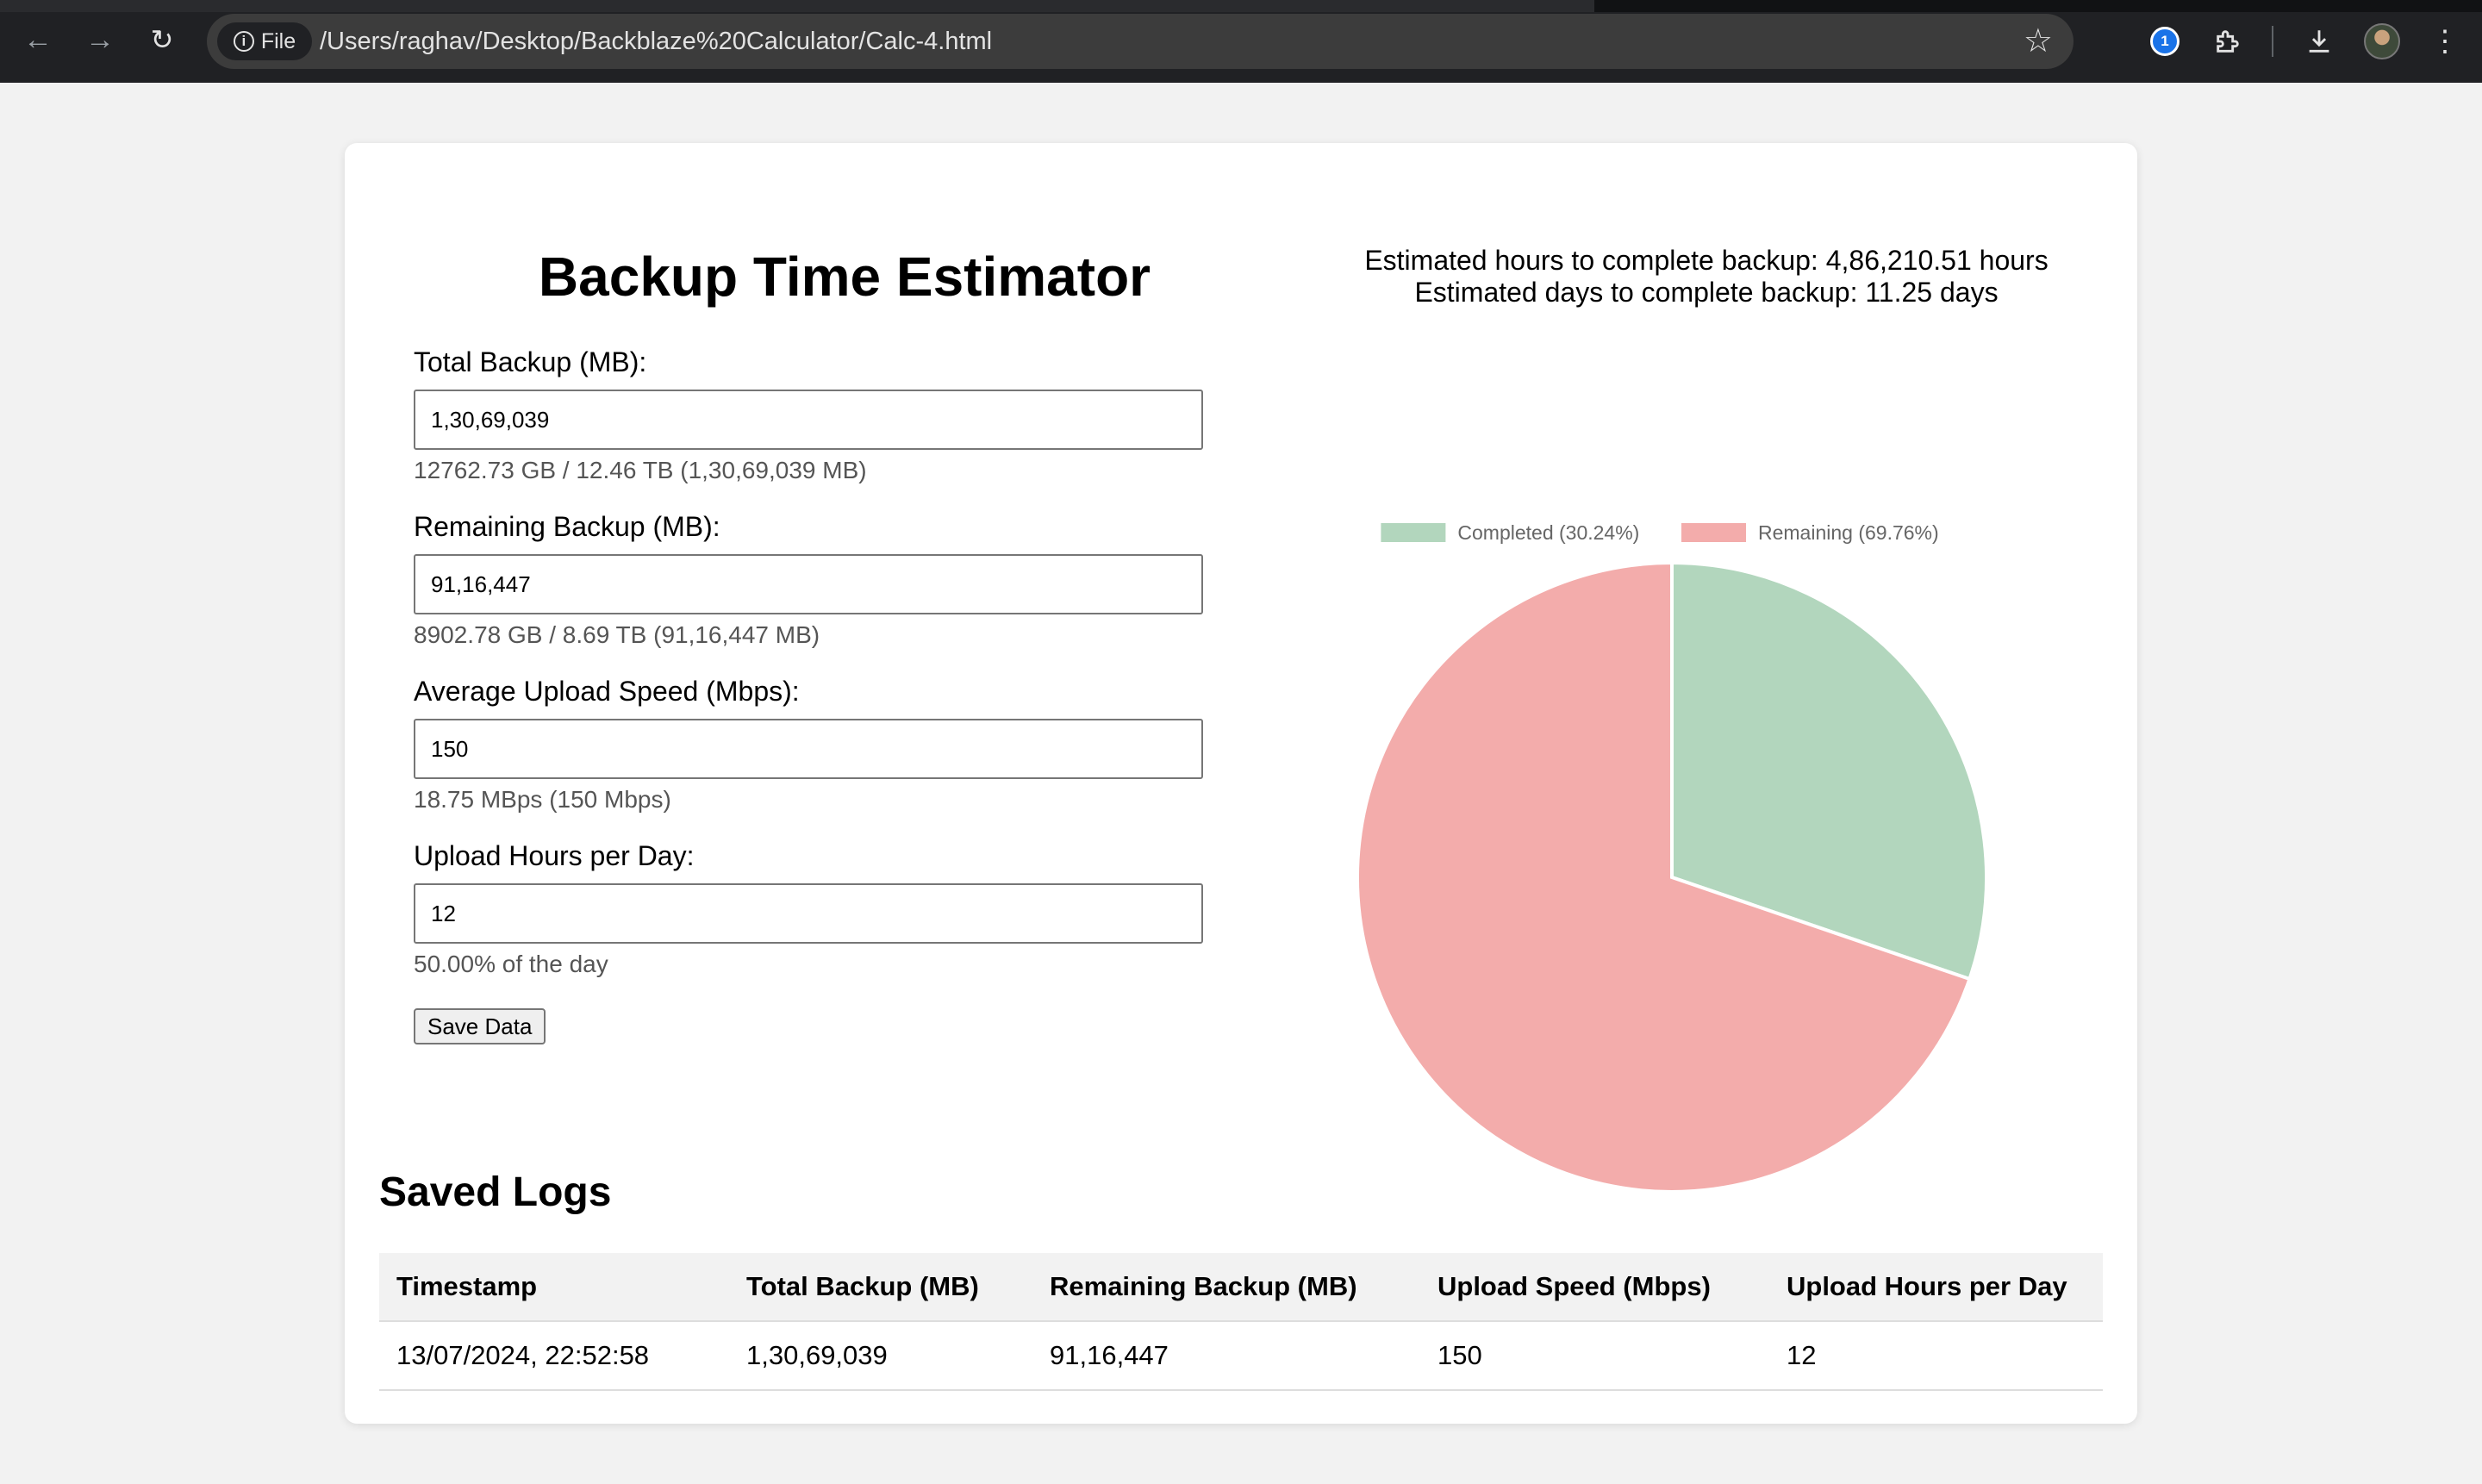 This screenshot has width=2482, height=1484. What do you see at coordinates (554, 856) in the screenshot?
I see `upload-hours-label: Upload Hours per Day:` at bounding box center [554, 856].